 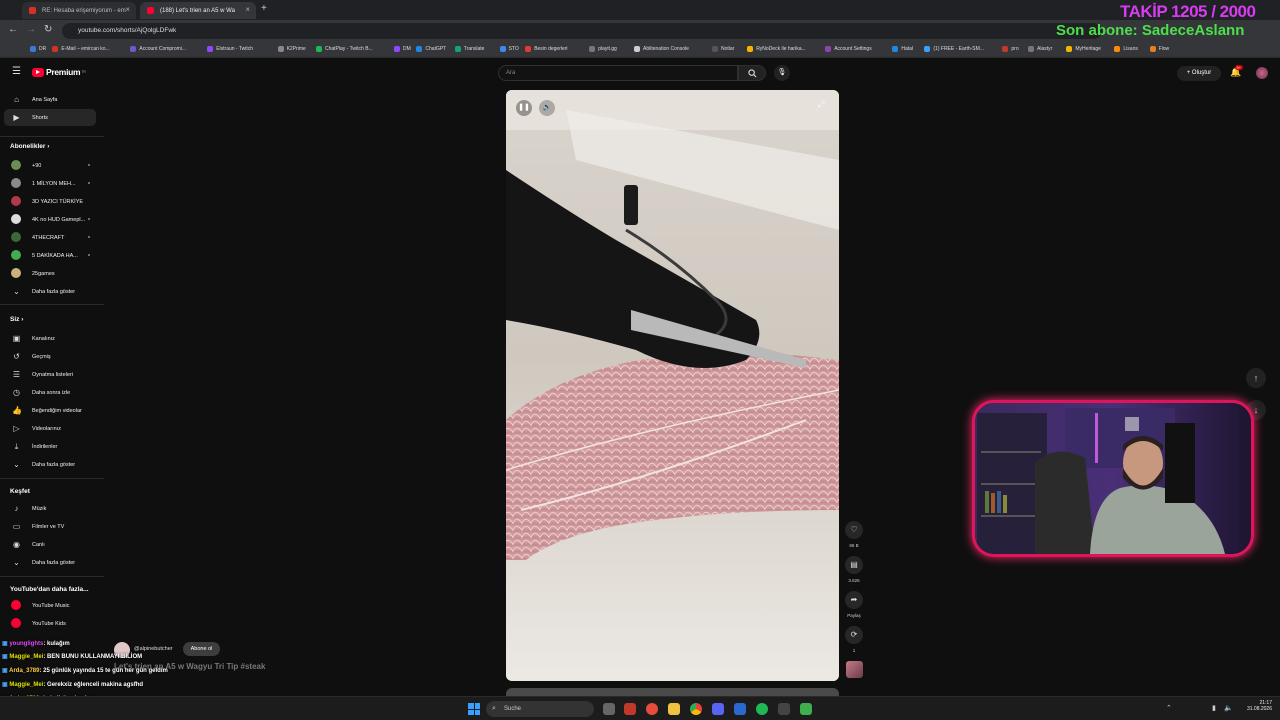 What do you see at coordinates (1199, 73) in the screenshot?
I see `create-button: + Oluştur` at bounding box center [1199, 73].